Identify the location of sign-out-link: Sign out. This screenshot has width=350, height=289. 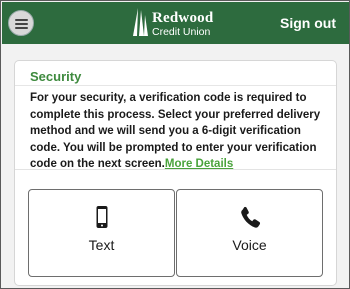
(308, 23).